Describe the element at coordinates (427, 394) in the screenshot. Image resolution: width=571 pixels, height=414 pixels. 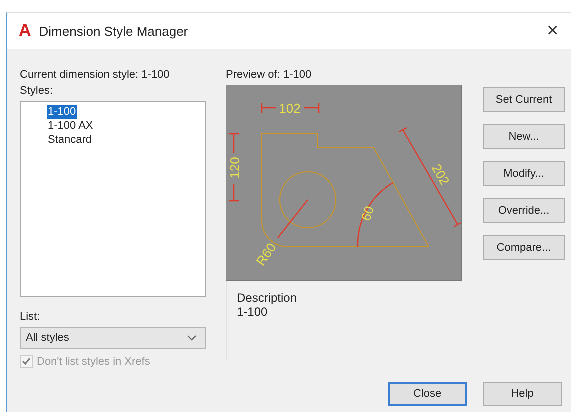
I see `dialog-button: Close` at that location.